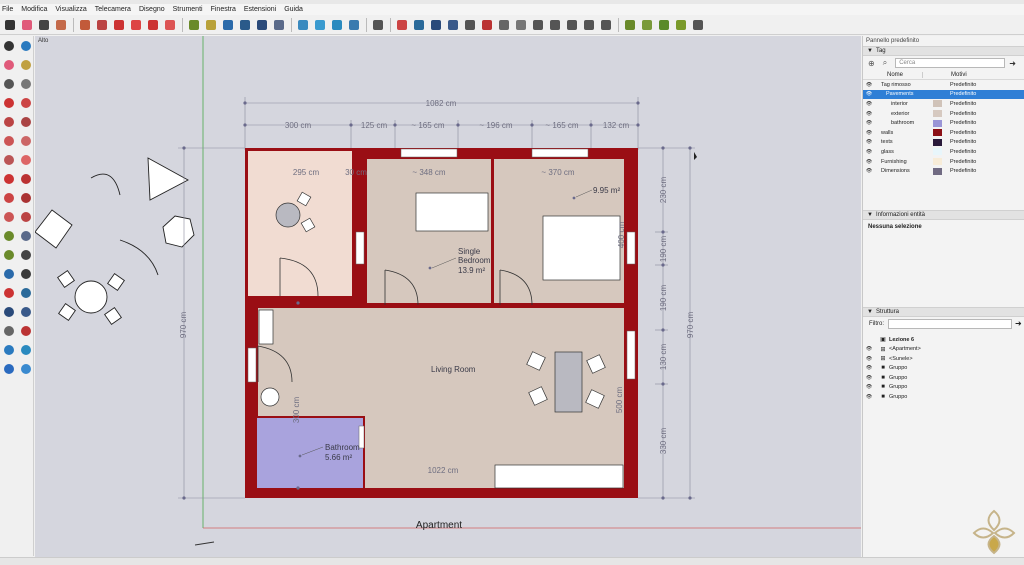 The height and width of the screenshot is (565, 1024). What do you see at coordinates (606, 25) in the screenshot?
I see `left-view-icon` at bounding box center [606, 25].